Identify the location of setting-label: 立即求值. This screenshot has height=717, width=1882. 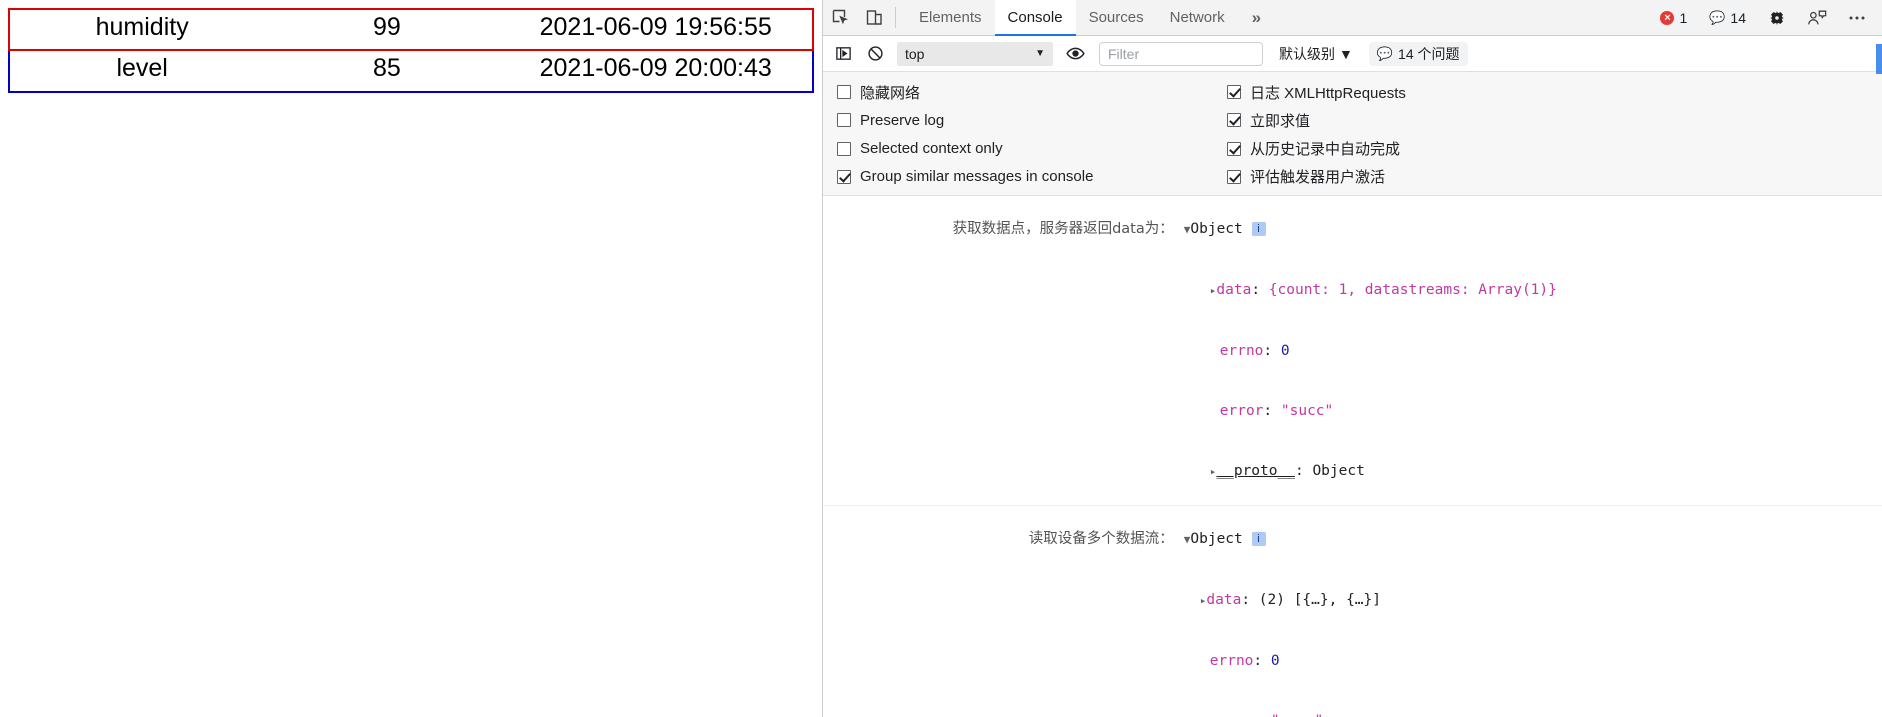
(1280, 121).